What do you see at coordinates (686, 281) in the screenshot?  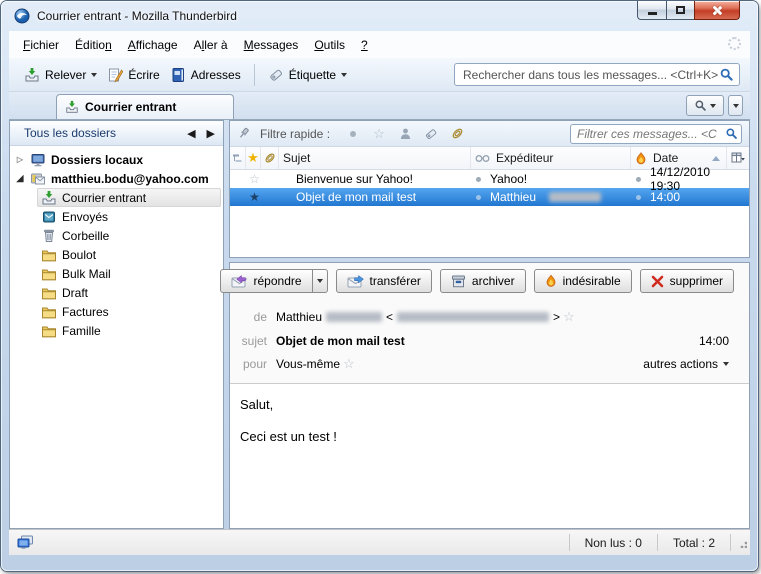 I see `delete-button: supprimer` at bounding box center [686, 281].